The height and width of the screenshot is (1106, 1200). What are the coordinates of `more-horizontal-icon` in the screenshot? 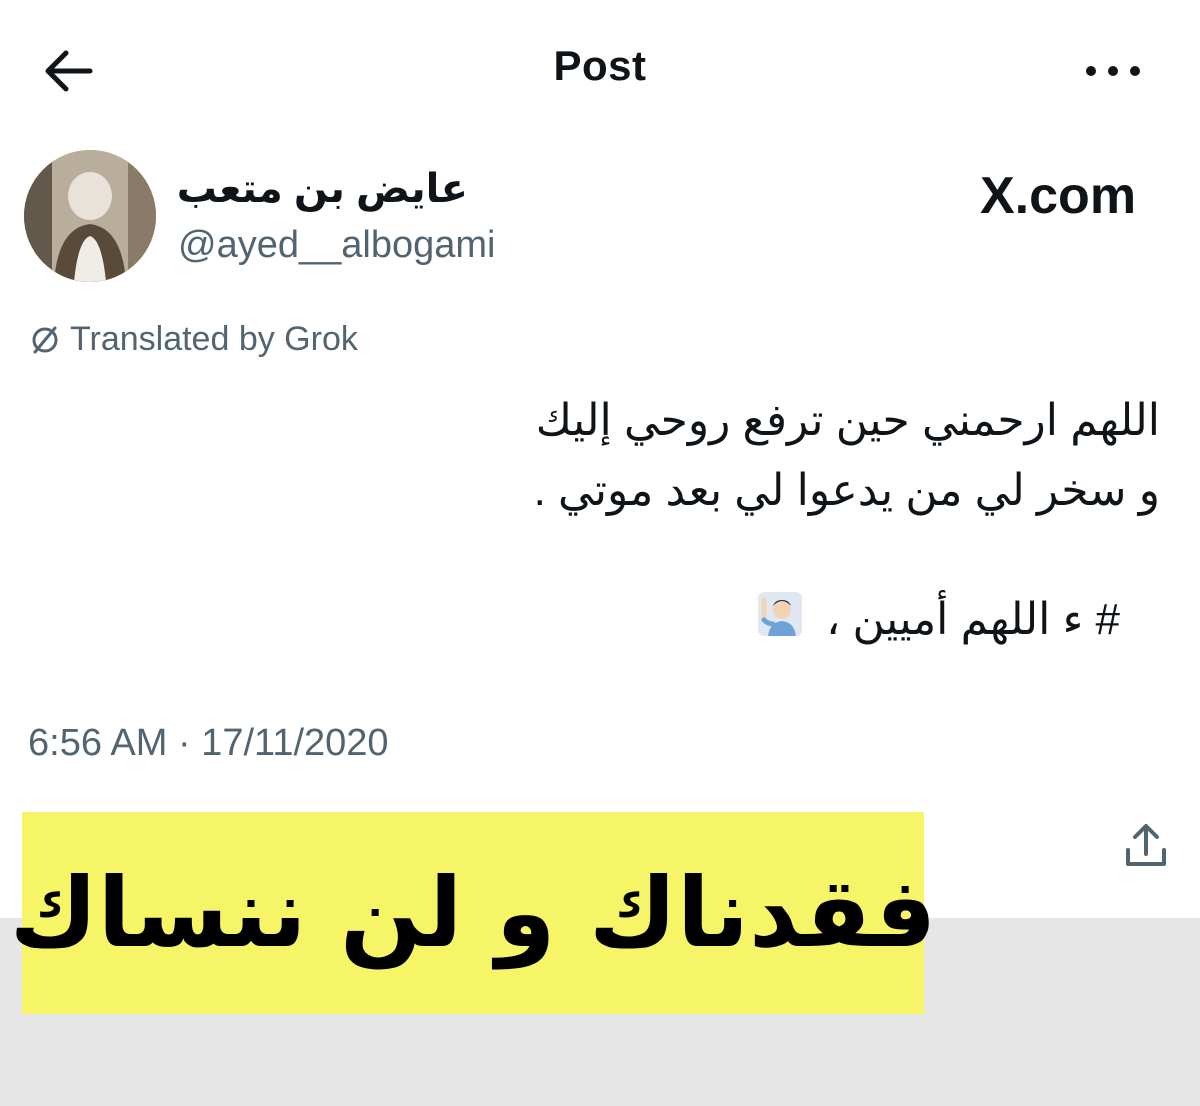 It's located at (1113, 71).